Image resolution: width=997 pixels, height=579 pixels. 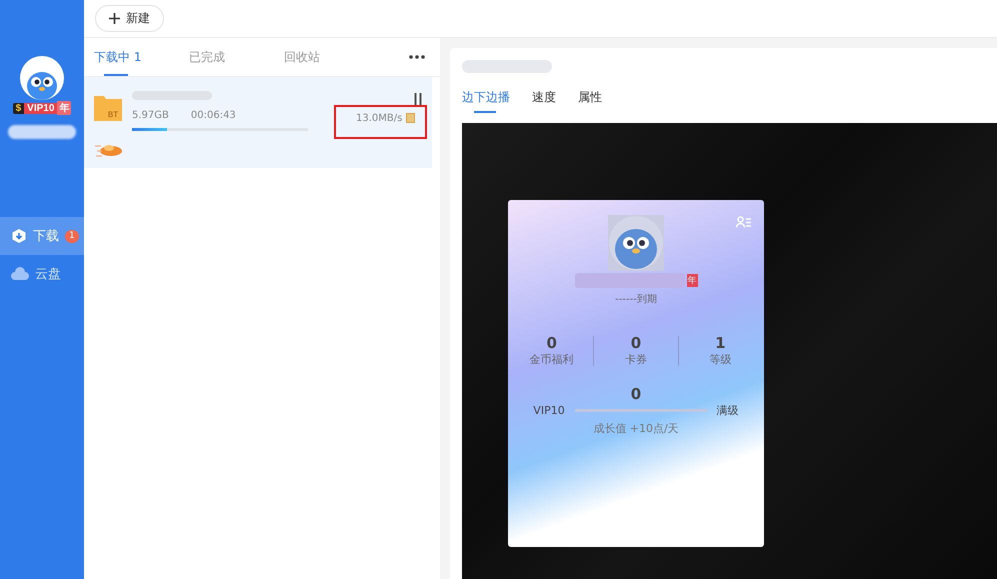 What do you see at coordinates (42, 132) in the screenshot?
I see `blurred-username` at bounding box center [42, 132].